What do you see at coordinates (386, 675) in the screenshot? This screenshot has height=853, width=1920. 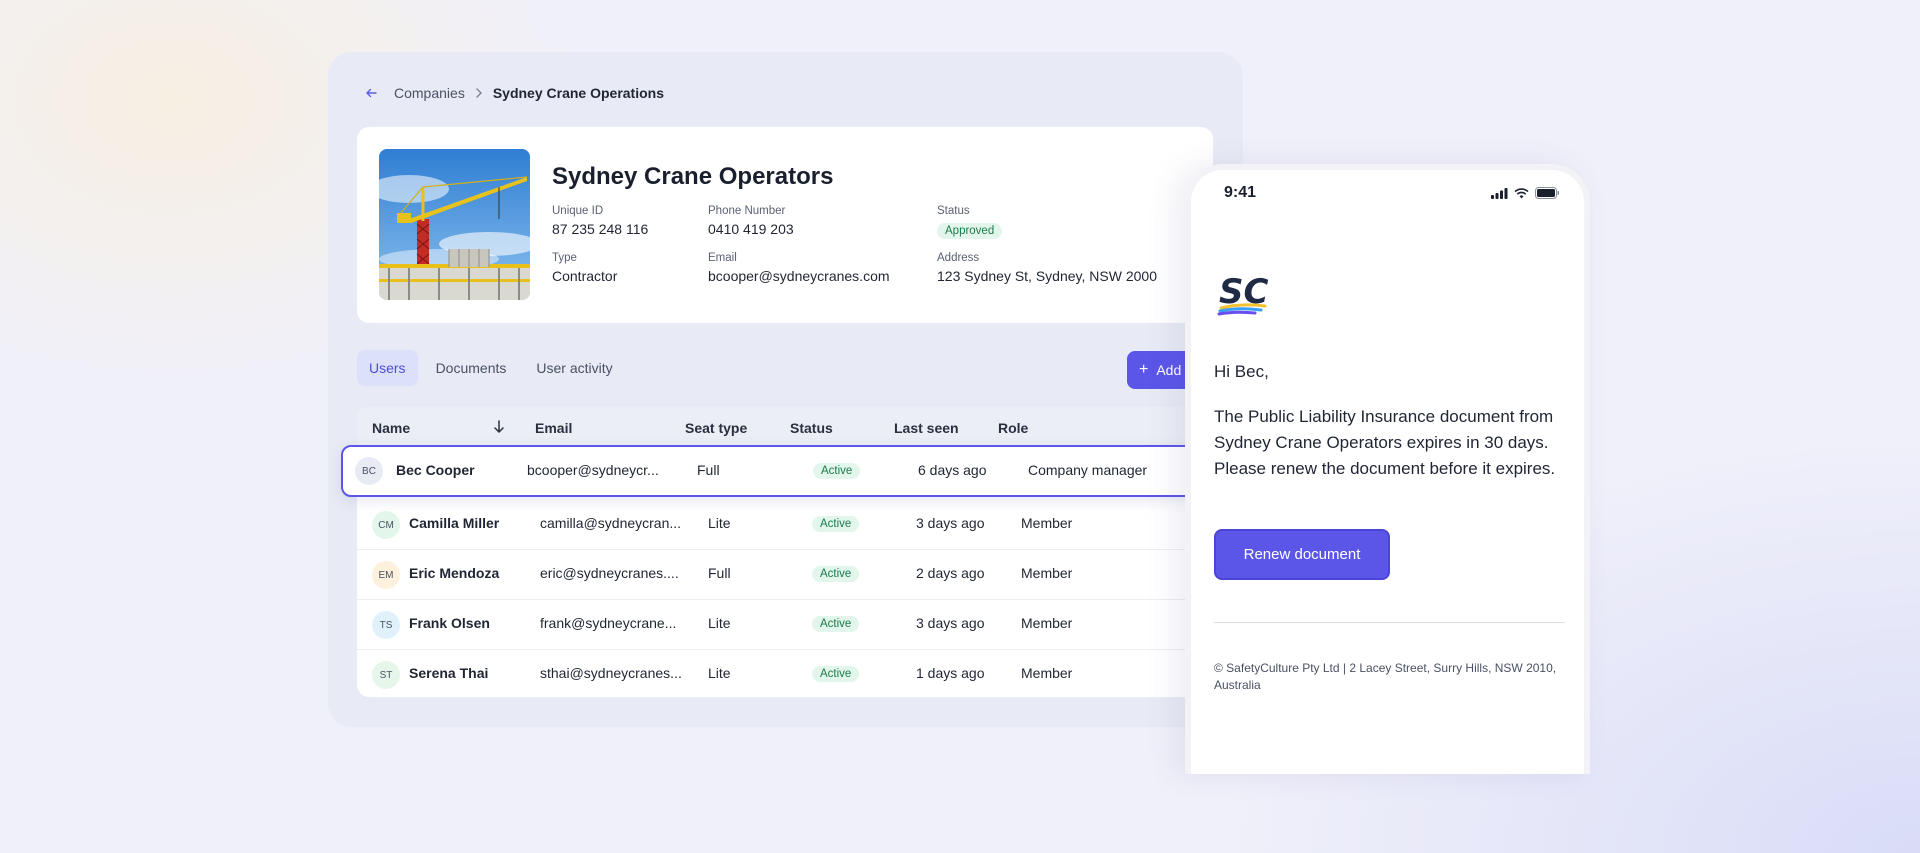 I see `avatar: ST` at bounding box center [386, 675].